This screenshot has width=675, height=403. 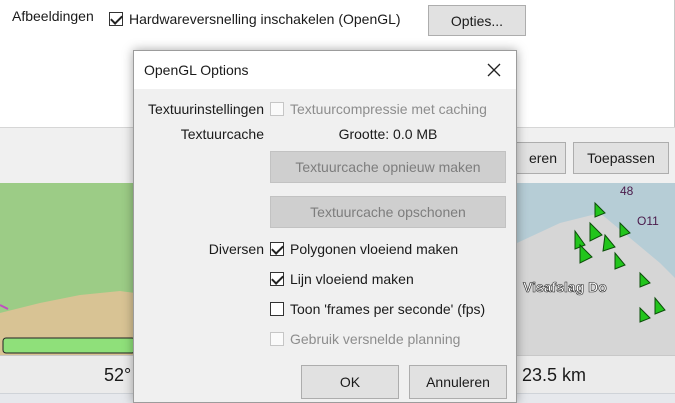 I want to click on texture-settings-label: Textuurinstellingen, so click(x=206, y=109).